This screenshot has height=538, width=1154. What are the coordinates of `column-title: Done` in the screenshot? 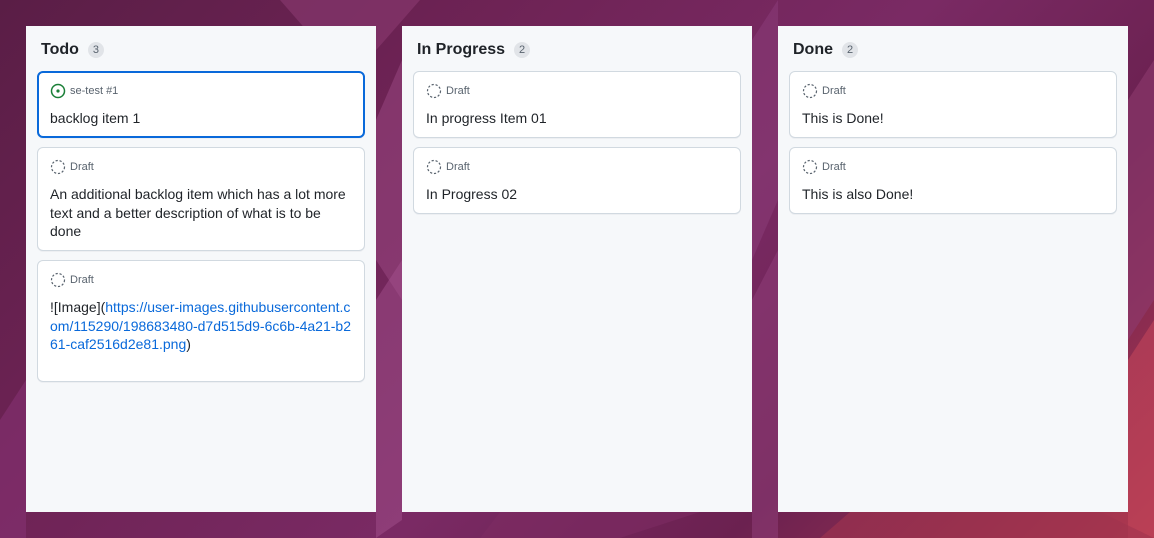 It's located at (813, 49).